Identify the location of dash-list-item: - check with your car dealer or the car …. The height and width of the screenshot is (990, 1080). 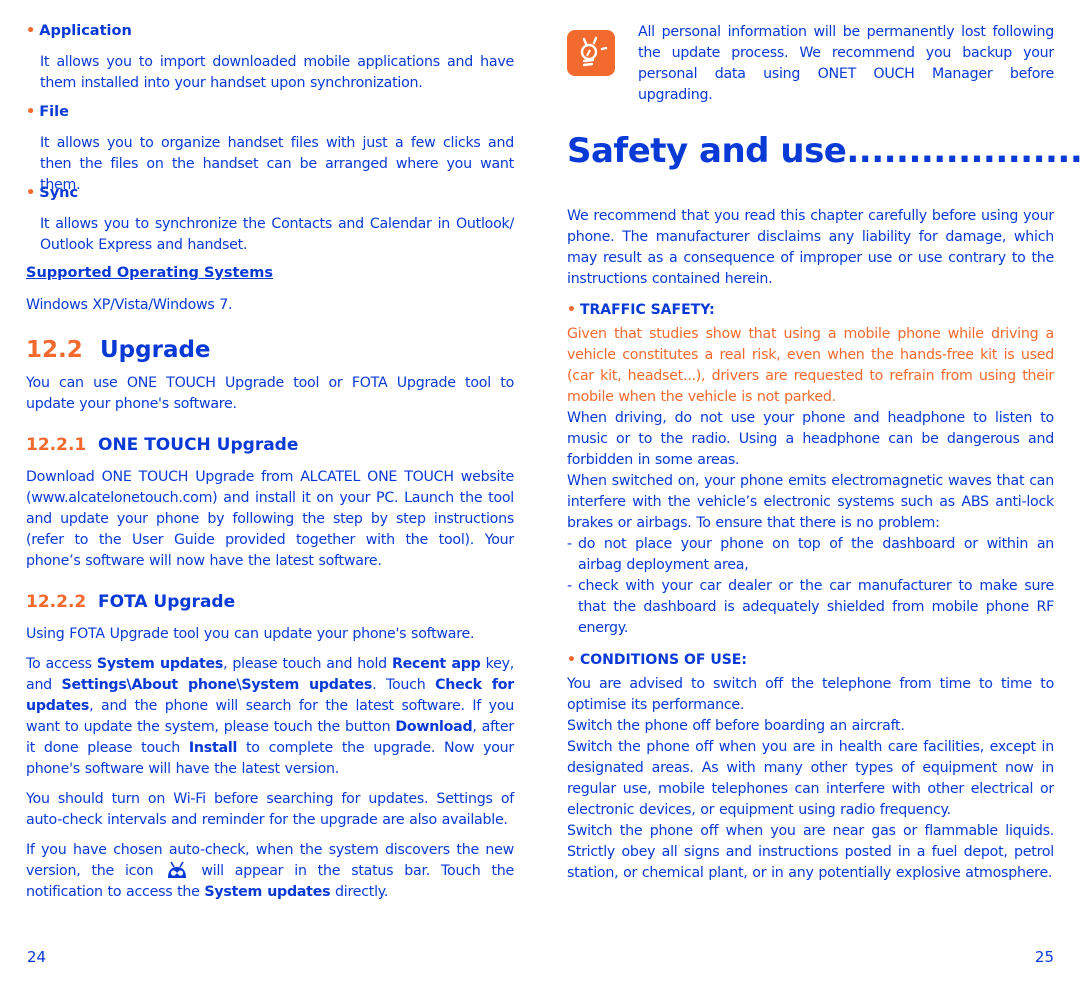
(810, 607).